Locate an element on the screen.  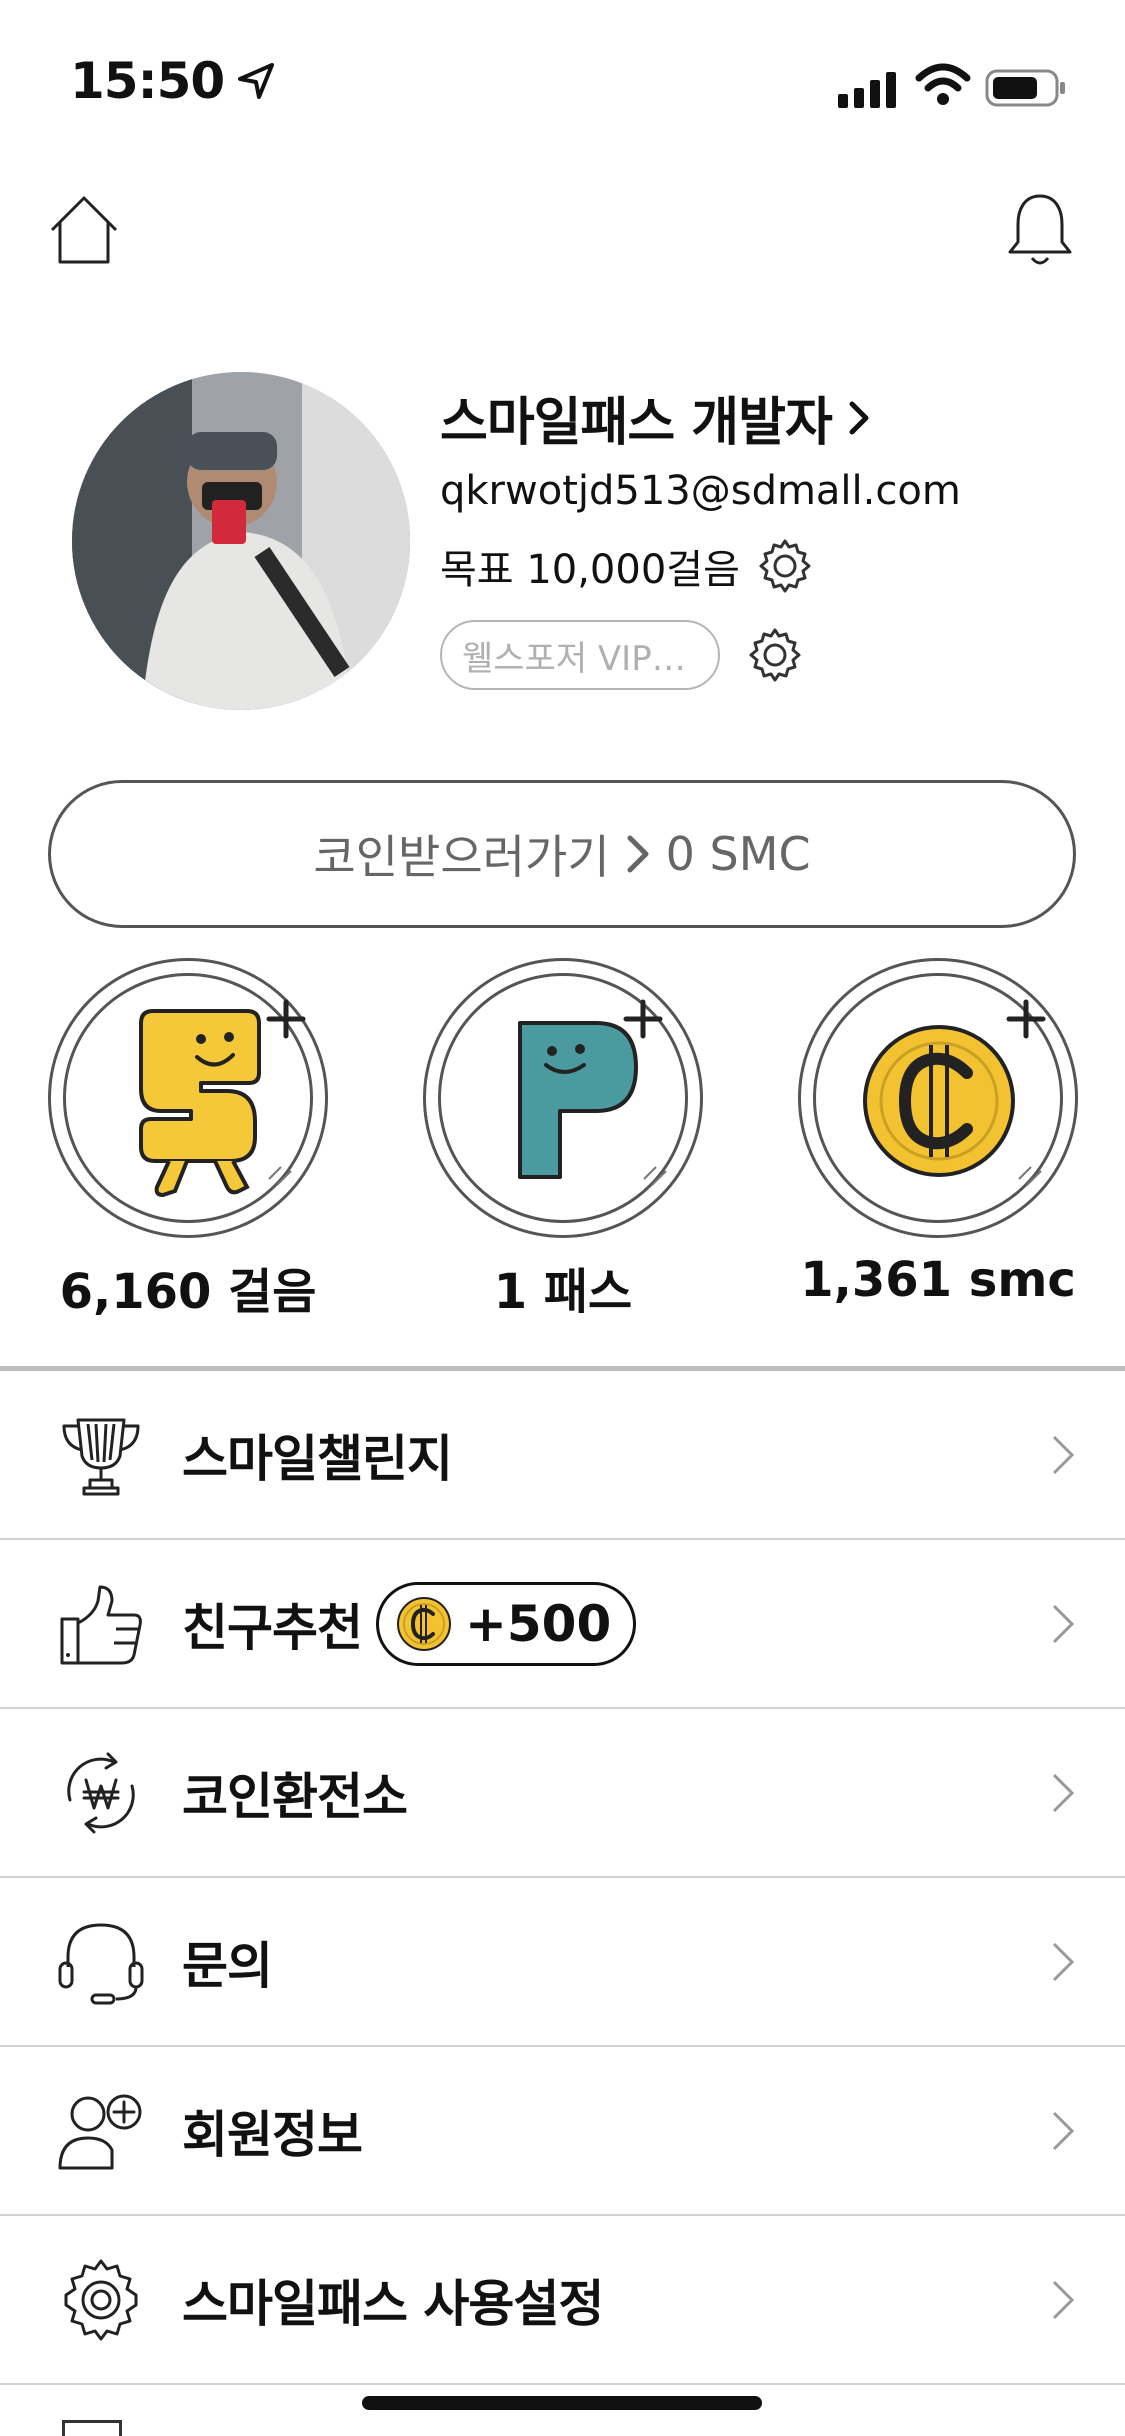
battery-icon is located at coordinates (1025, 88).